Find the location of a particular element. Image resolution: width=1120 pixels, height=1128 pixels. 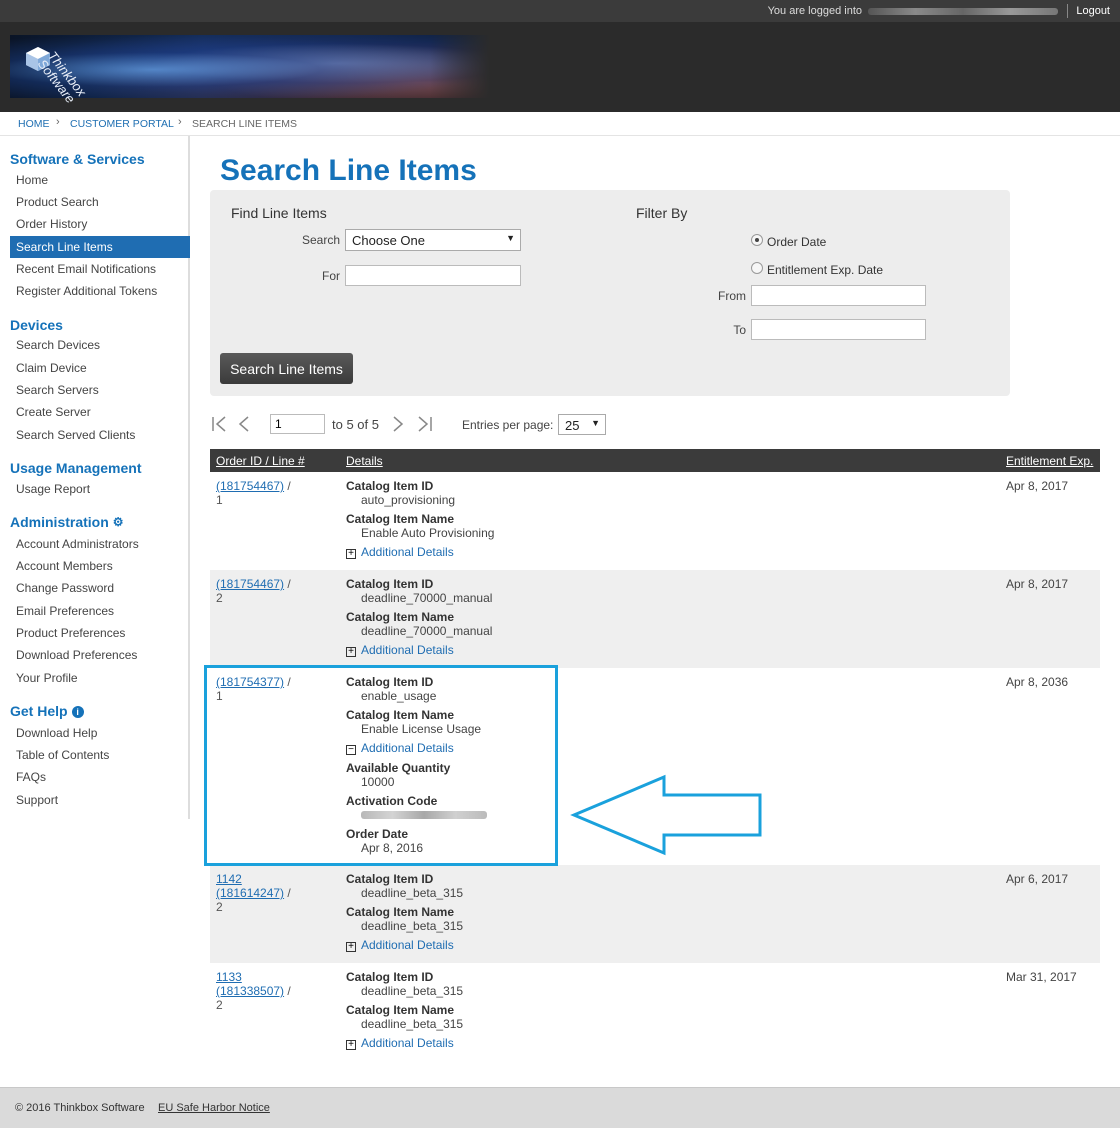

page-number-input is located at coordinates (297, 424).